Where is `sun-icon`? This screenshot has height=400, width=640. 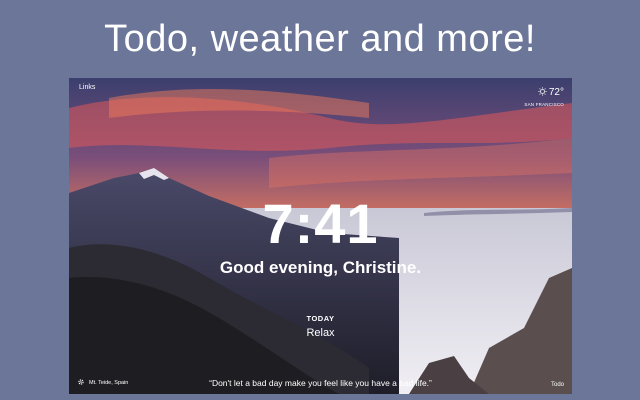
sun-icon is located at coordinates (542, 92).